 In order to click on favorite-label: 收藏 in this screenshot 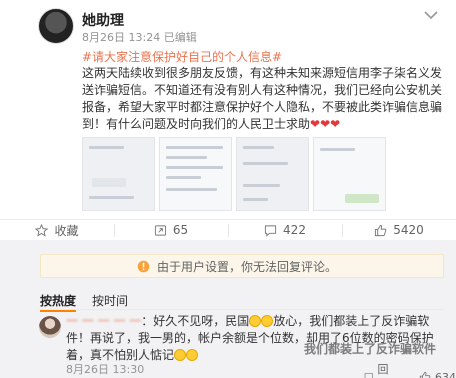, I will do `click(66, 230)`.